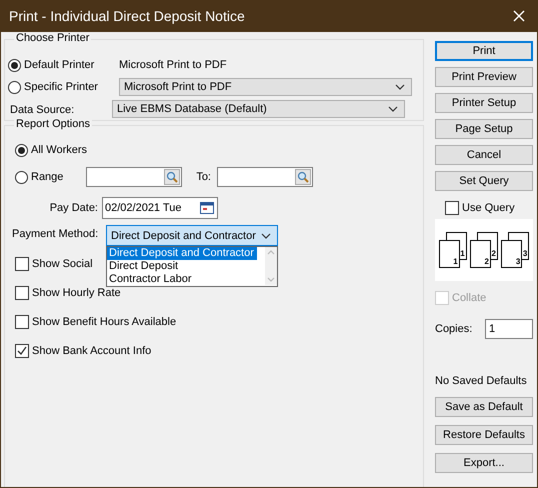  Describe the element at coordinates (53, 38) in the screenshot. I see `group-title: Choose Printer` at that location.